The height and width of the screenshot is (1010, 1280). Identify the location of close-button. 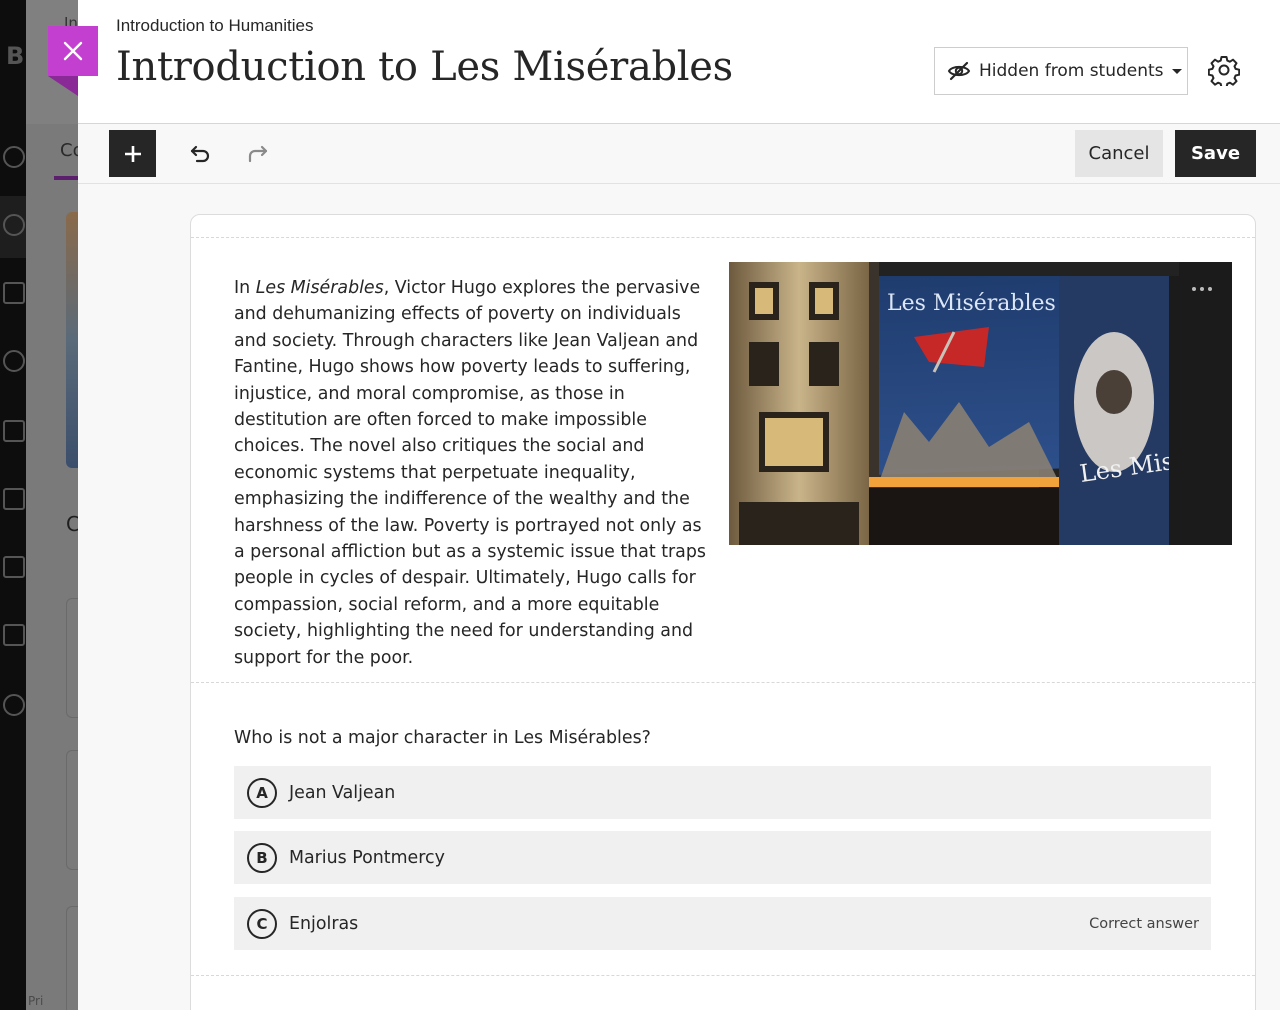
(73, 61).